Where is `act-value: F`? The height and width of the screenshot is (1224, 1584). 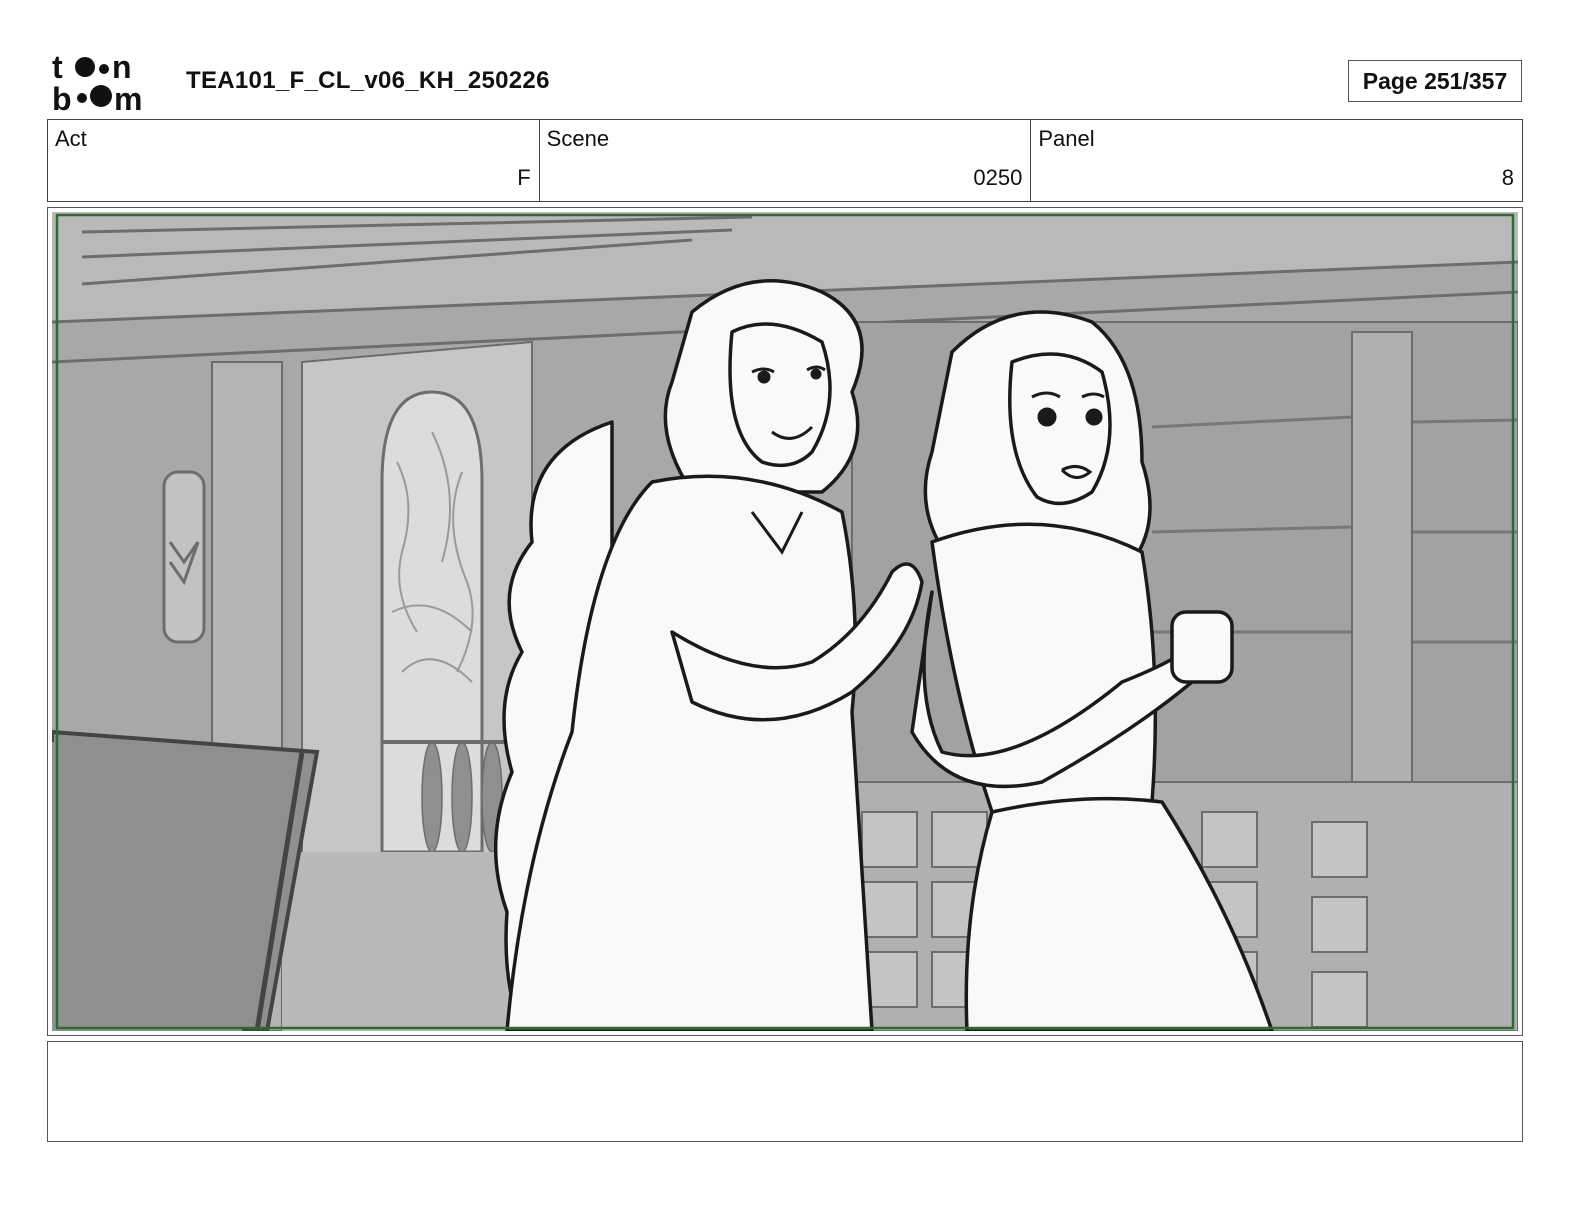 act-value: F is located at coordinates (524, 177).